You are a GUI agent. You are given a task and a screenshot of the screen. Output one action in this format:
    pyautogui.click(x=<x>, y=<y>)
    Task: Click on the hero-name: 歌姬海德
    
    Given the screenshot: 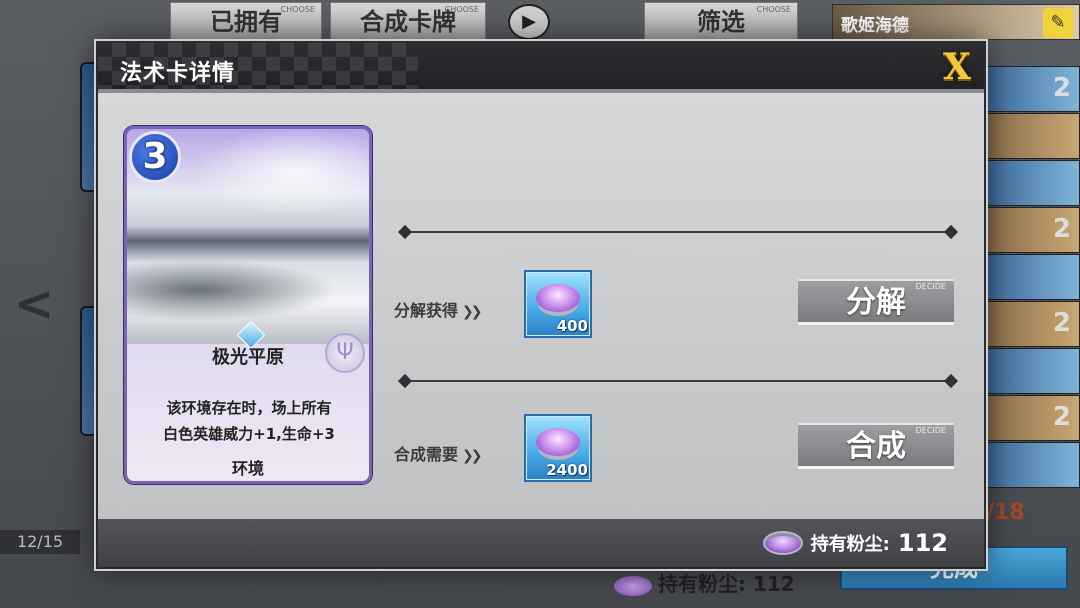 What is the action you would take?
    pyautogui.click(x=875, y=26)
    